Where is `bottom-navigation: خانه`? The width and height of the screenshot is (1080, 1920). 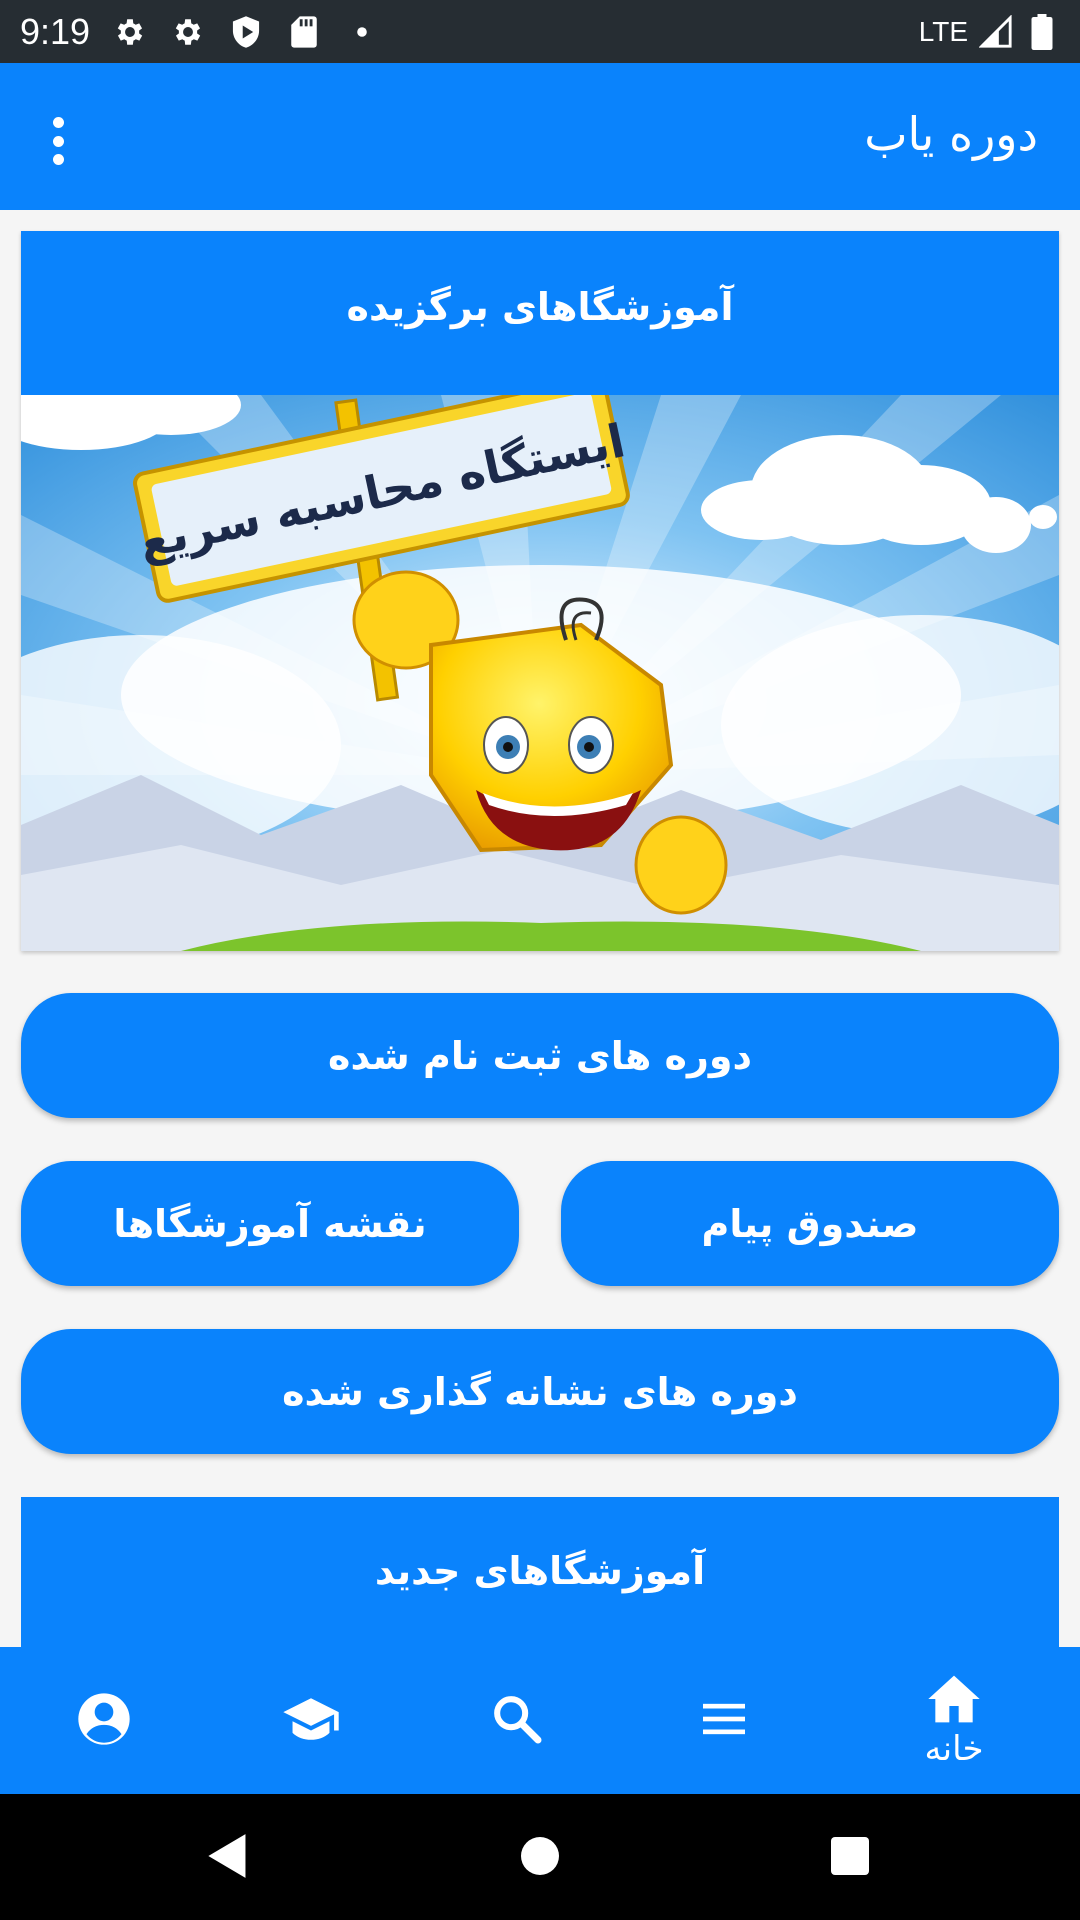 bottom-navigation: خانه is located at coordinates (540, 1720).